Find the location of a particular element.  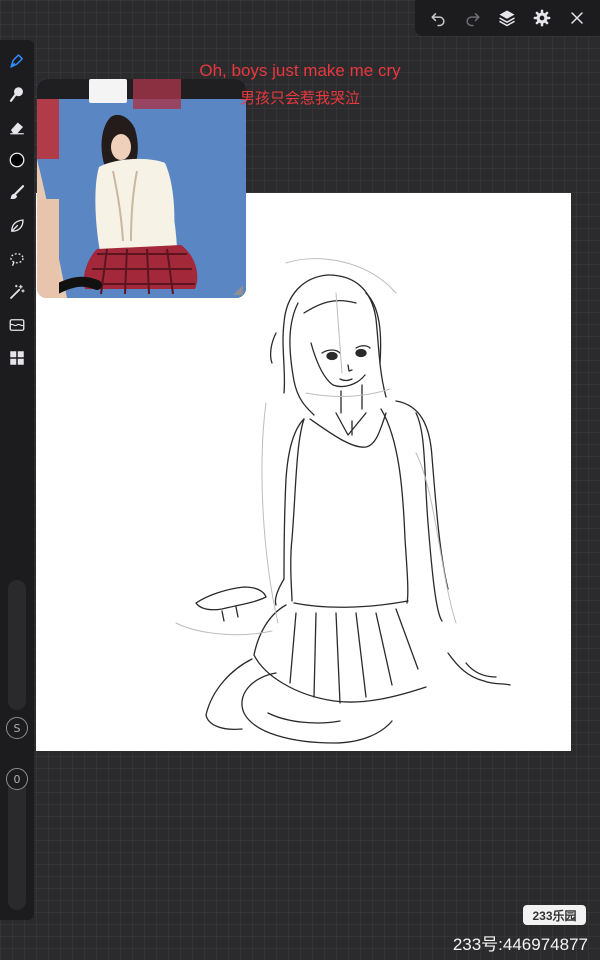

undo-icon is located at coordinates (438, 20).